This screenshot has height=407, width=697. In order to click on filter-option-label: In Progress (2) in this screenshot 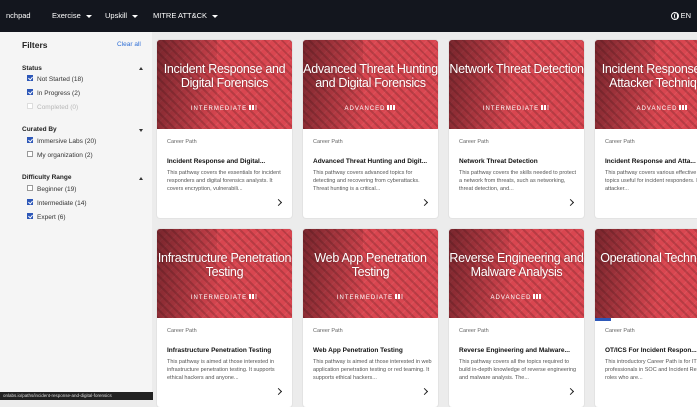, I will do `click(58, 93)`.